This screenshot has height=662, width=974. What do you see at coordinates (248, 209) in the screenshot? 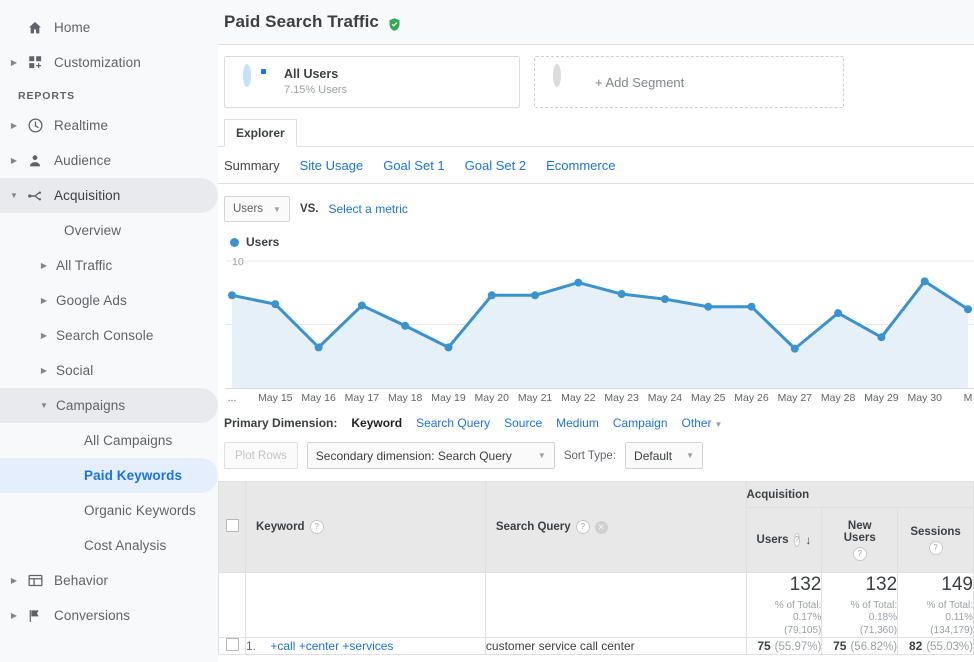
I see `metric-dropdown-value: Users` at bounding box center [248, 209].